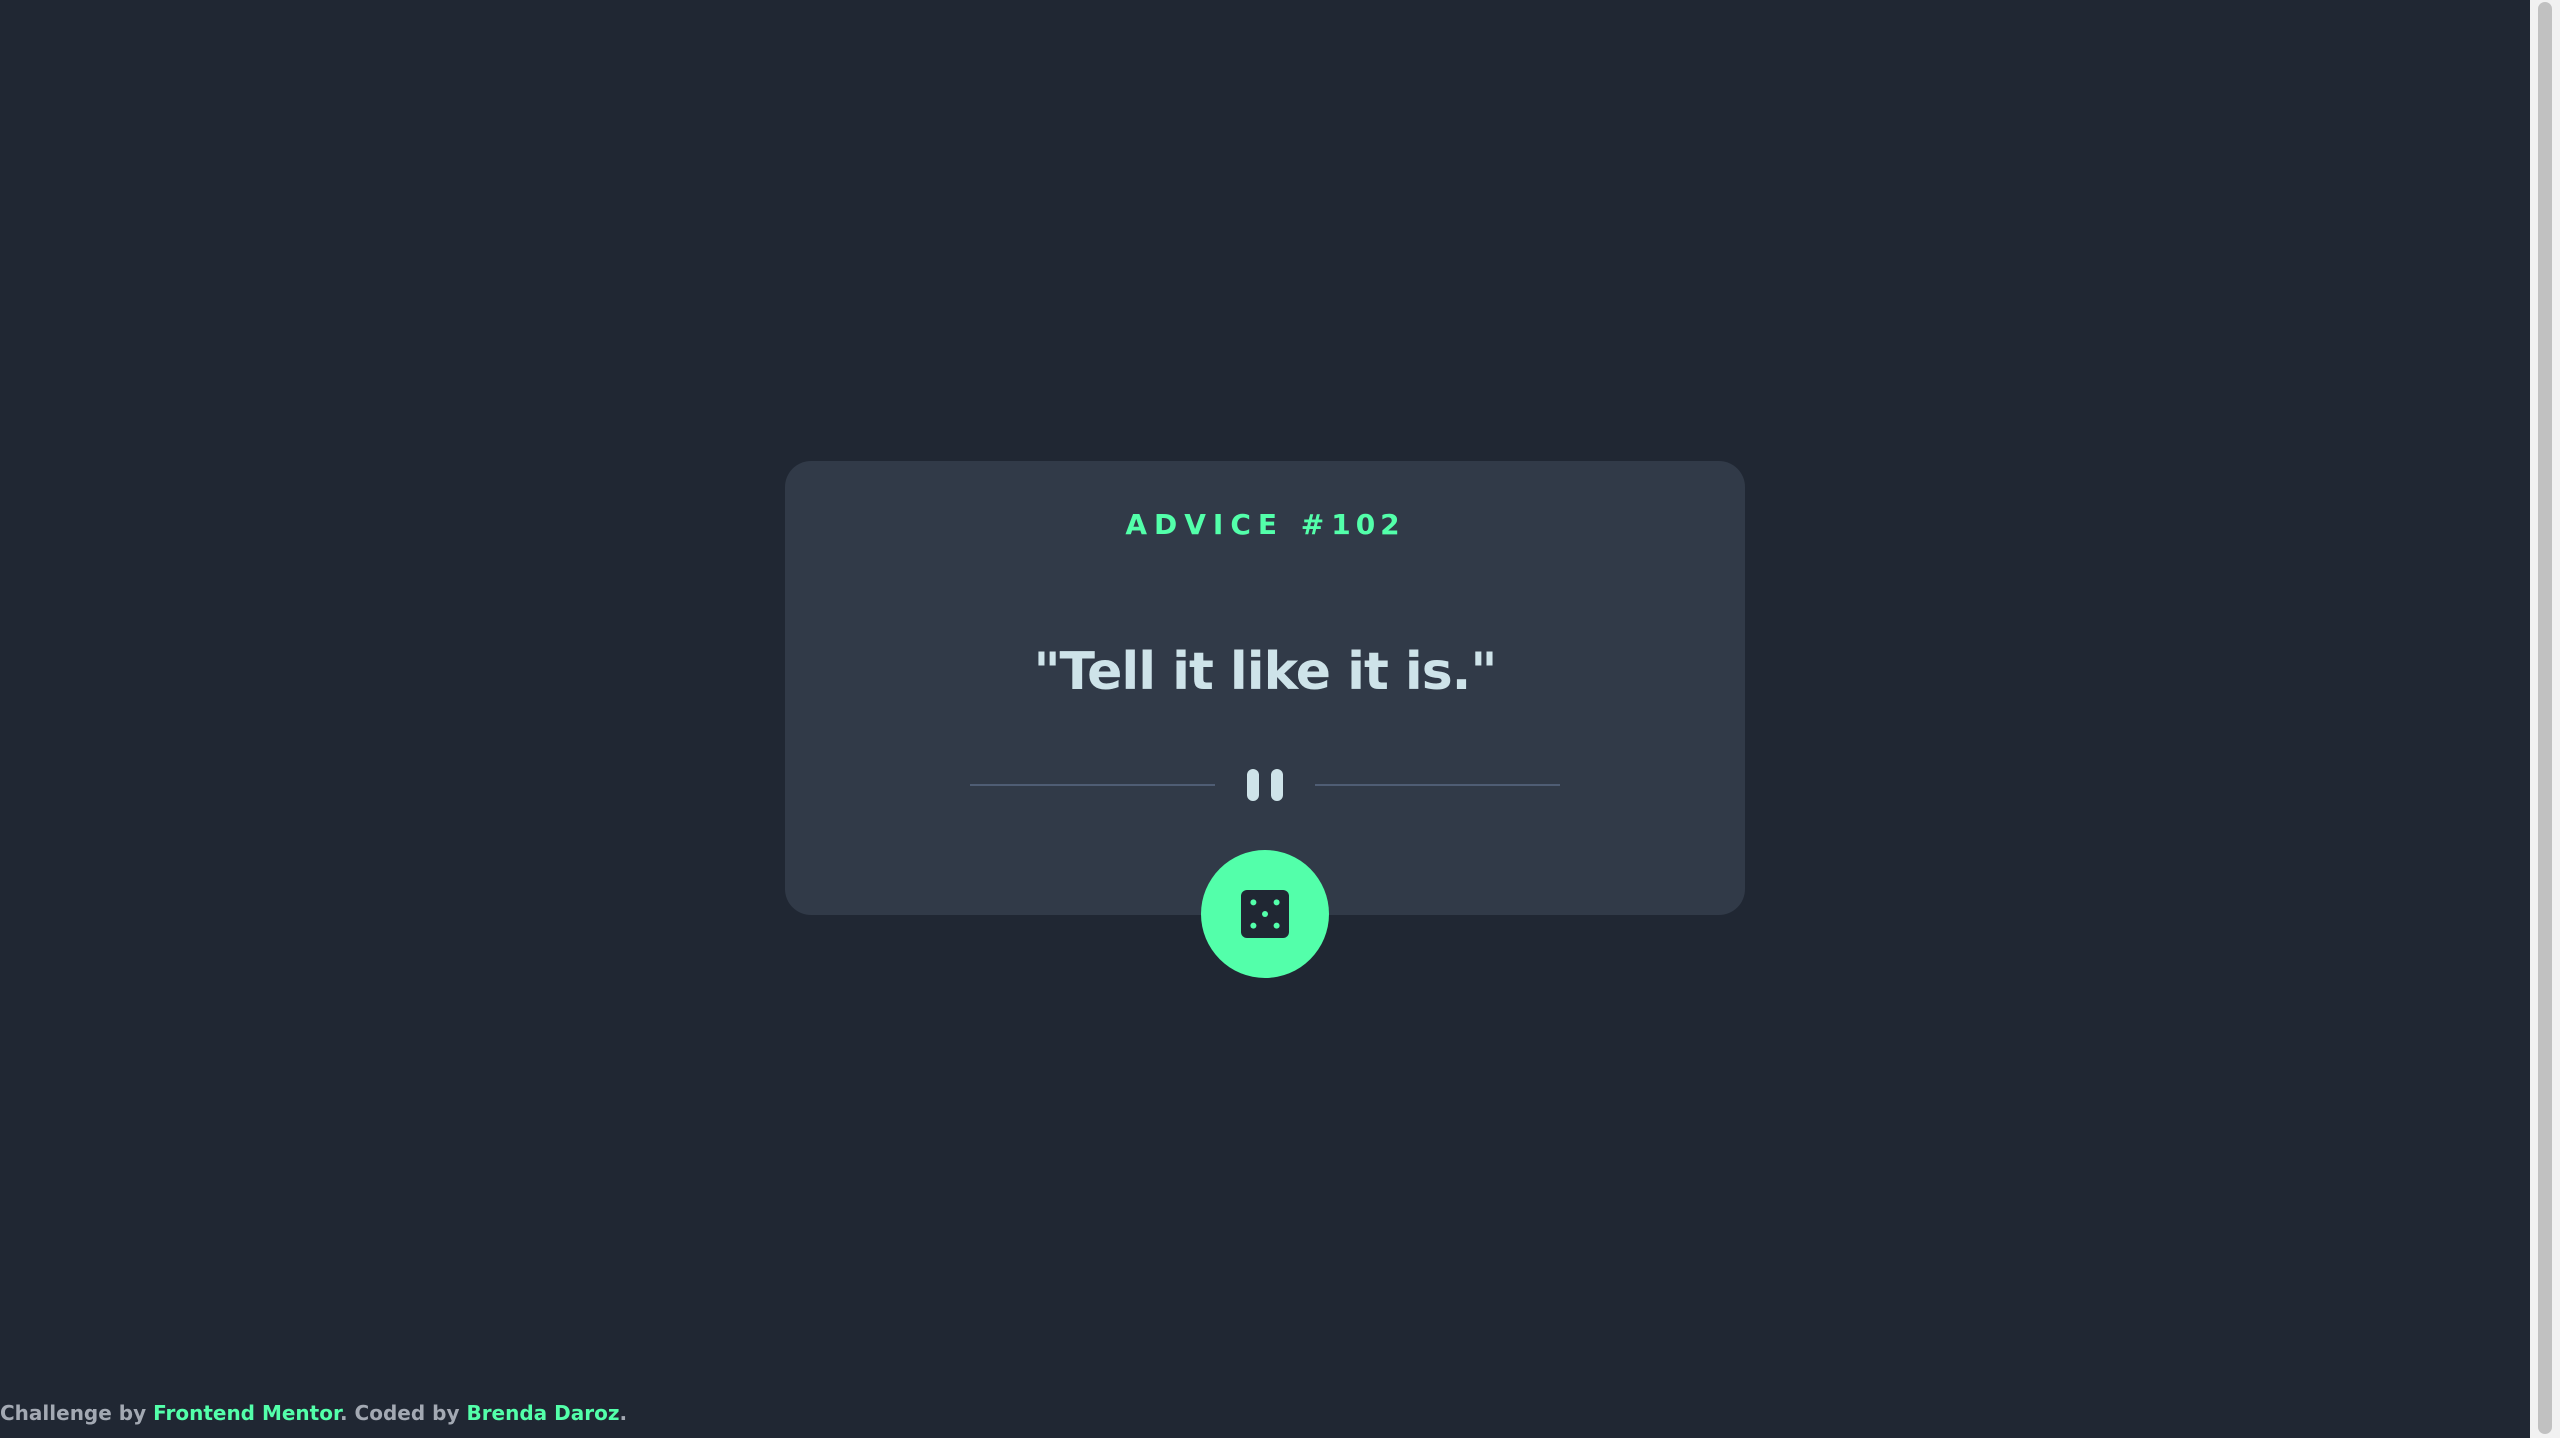 This screenshot has width=2560, height=1438. What do you see at coordinates (403, 1413) in the screenshot?
I see `footer-middle: . Coded by` at bounding box center [403, 1413].